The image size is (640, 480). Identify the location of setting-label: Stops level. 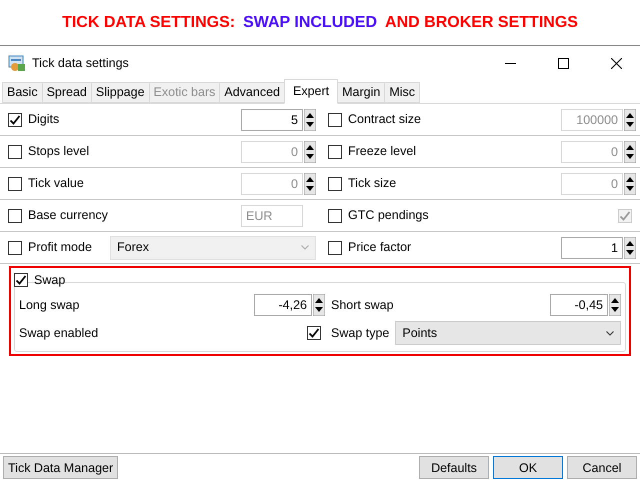
(59, 151).